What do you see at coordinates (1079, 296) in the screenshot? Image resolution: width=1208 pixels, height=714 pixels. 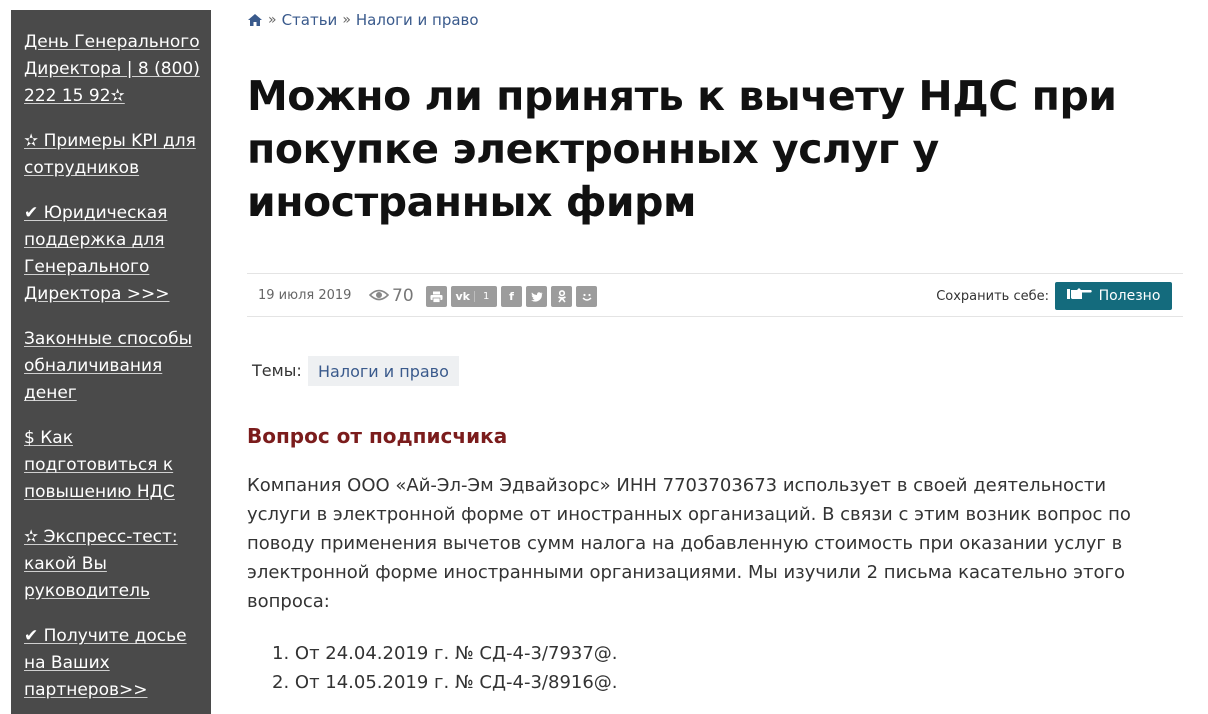 I see `pointing-hand-icon` at bounding box center [1079, 296].